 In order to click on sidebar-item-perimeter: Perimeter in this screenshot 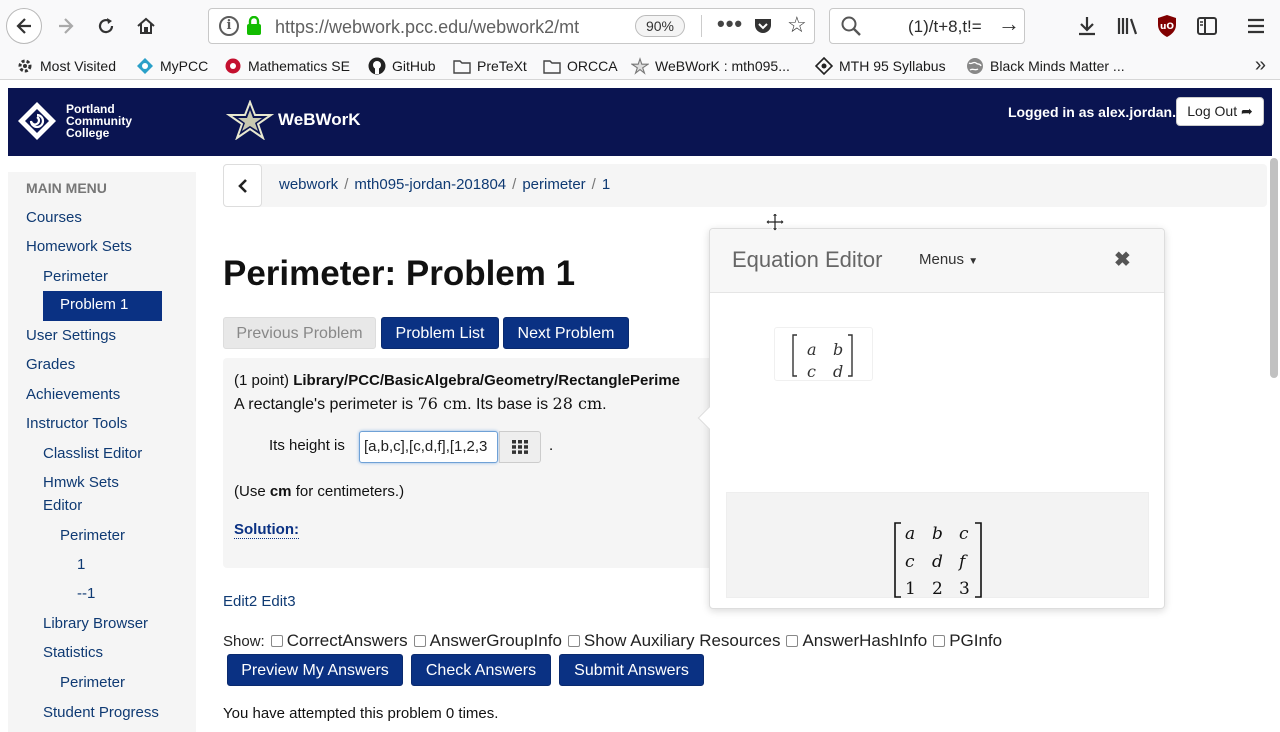, I will do `click(75, 276)`.